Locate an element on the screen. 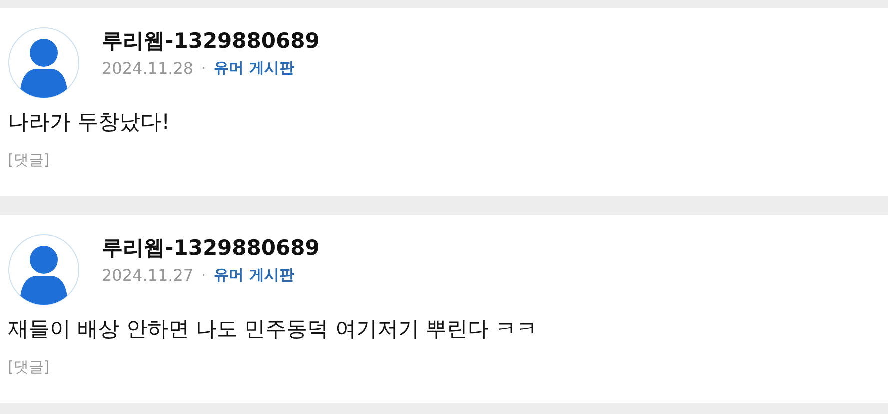 This screenshot has width=888, height=414. post-text: 나라가 두창났다! is located at coordinates (90, 122).